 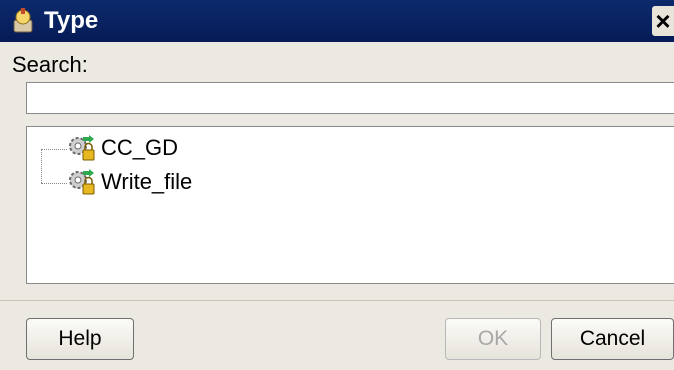 I want to click on search-label: Search:, so click(x=50, y=64).